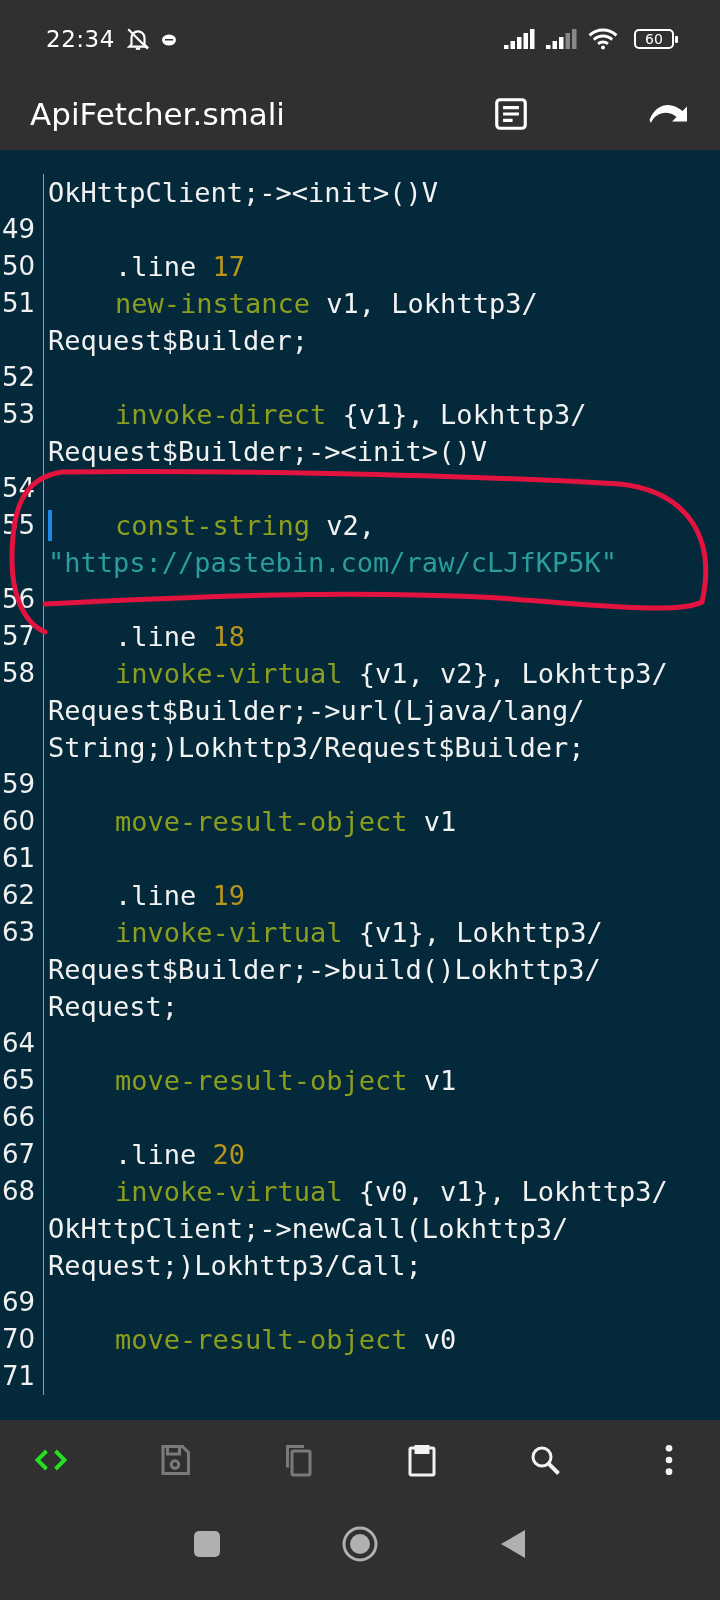  What do you see at coordinates (114, 1007) in the screenshot?
I see `code-line: Request;` at bounding box center [114, 1007].